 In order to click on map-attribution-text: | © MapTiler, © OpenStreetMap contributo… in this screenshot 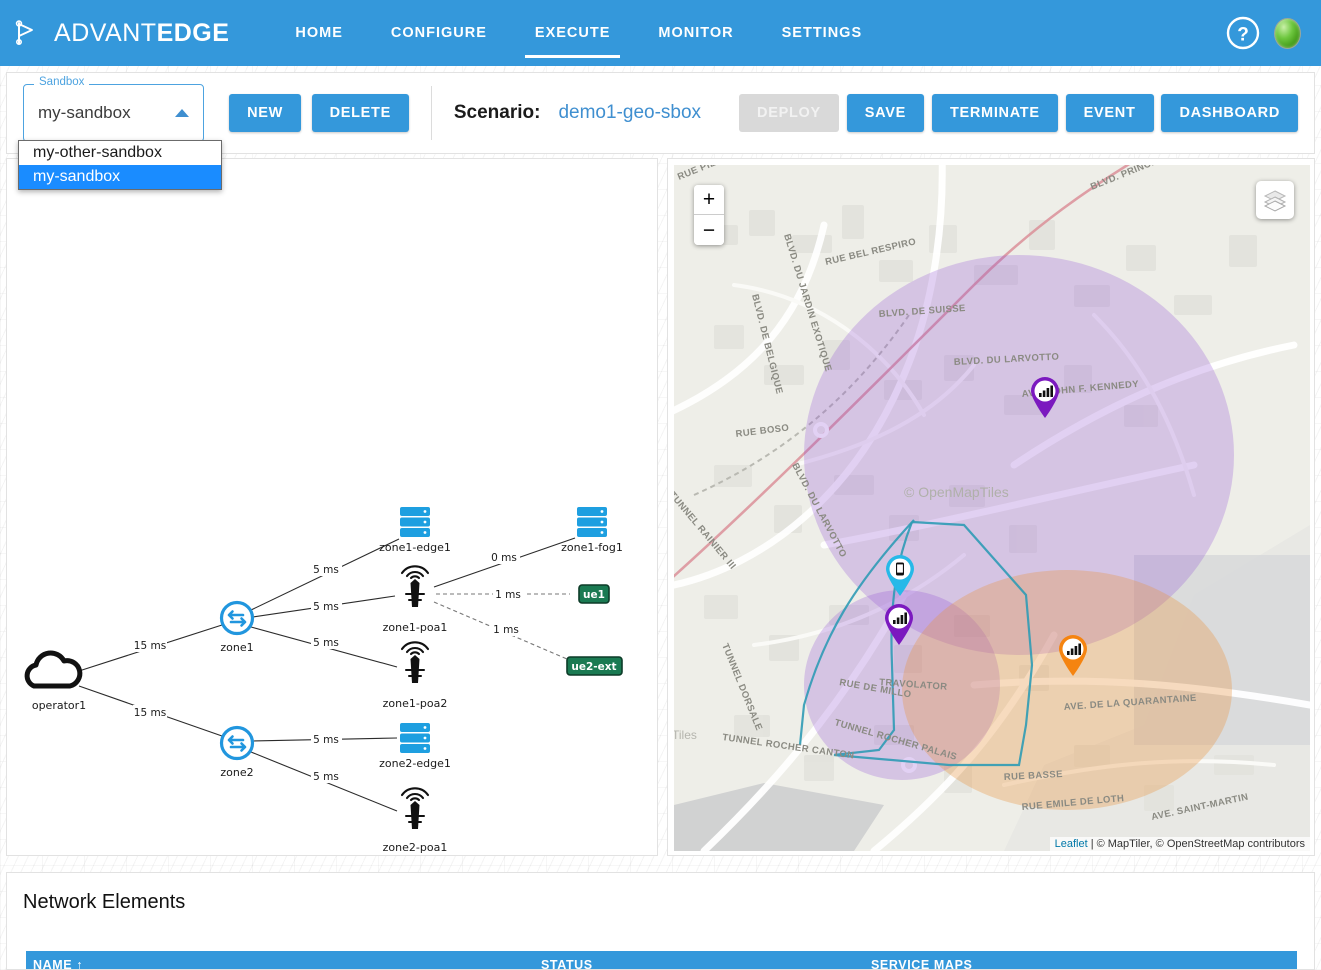, I will do `click(1196, 844)`.